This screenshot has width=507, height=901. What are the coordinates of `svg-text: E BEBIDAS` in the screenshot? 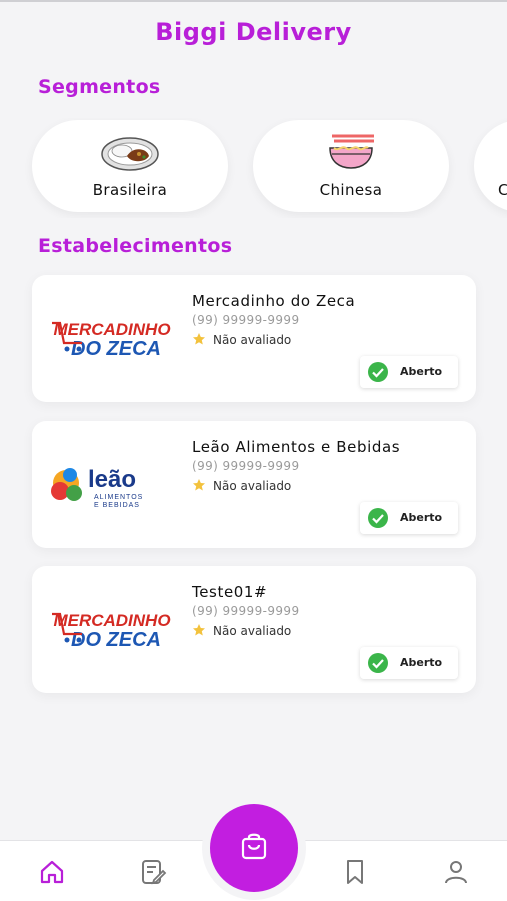 It's located at (117, 505).